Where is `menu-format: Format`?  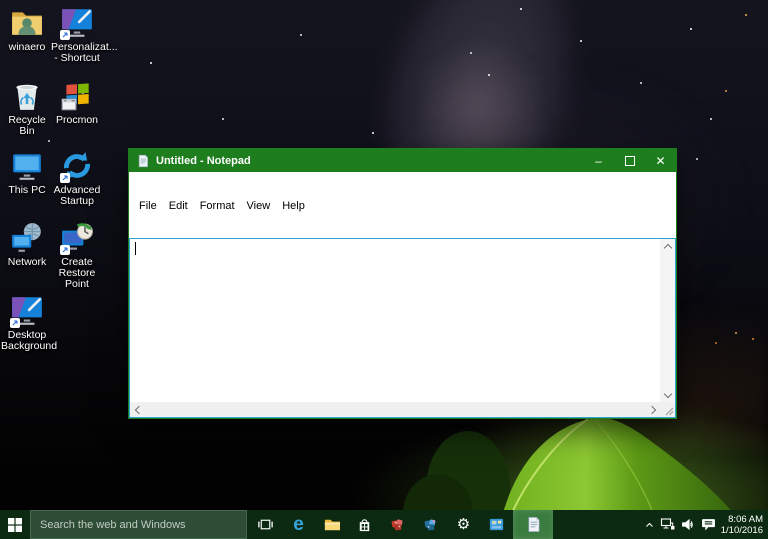
menu-format: Format is located at coordinates (217, 206).